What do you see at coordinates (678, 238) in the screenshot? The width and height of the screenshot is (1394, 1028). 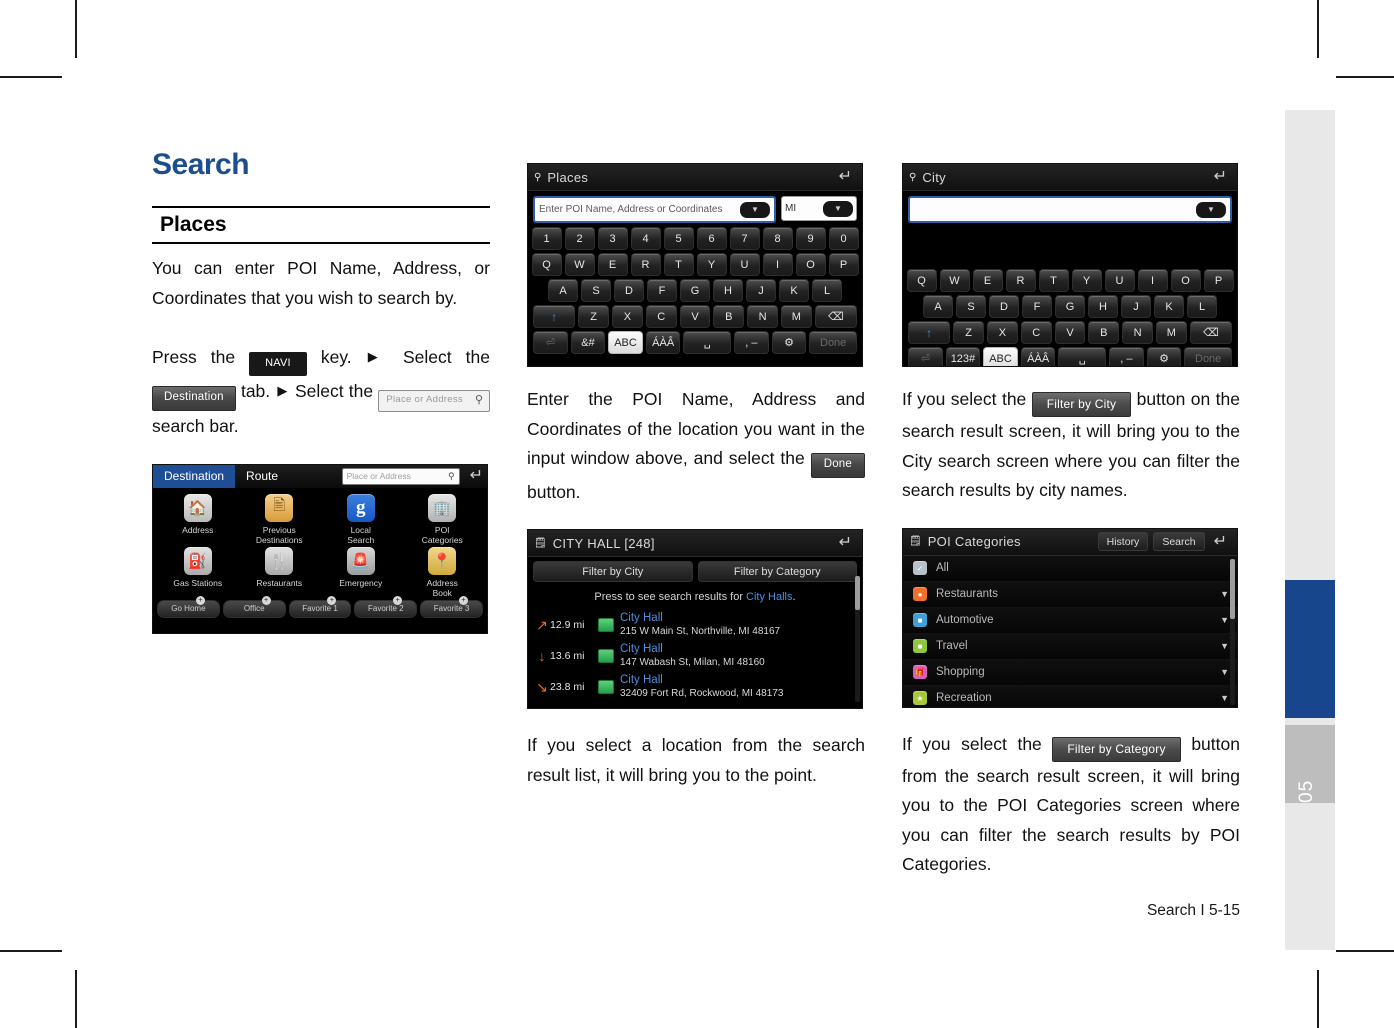 I see `key-5: 5` at bounding box center [678, 238].